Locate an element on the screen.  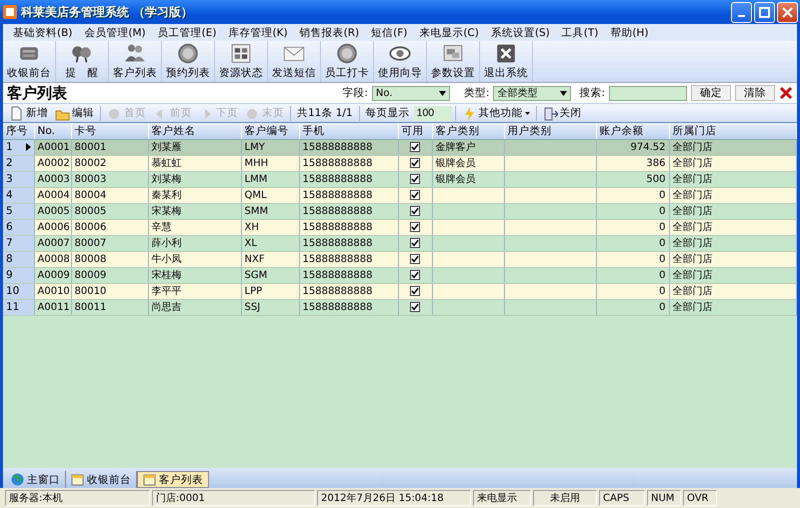
toolbar-button: 员工打卡 is located at coordinates (347, 61).